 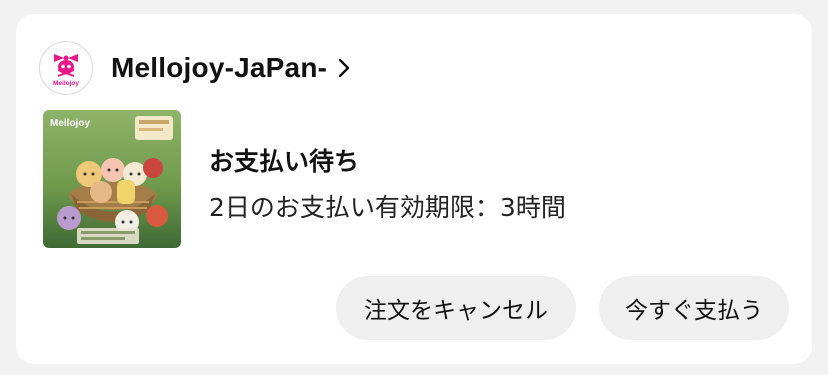 I want to click on order-status-title: お支払い待ち, so click(x=284, y=161).